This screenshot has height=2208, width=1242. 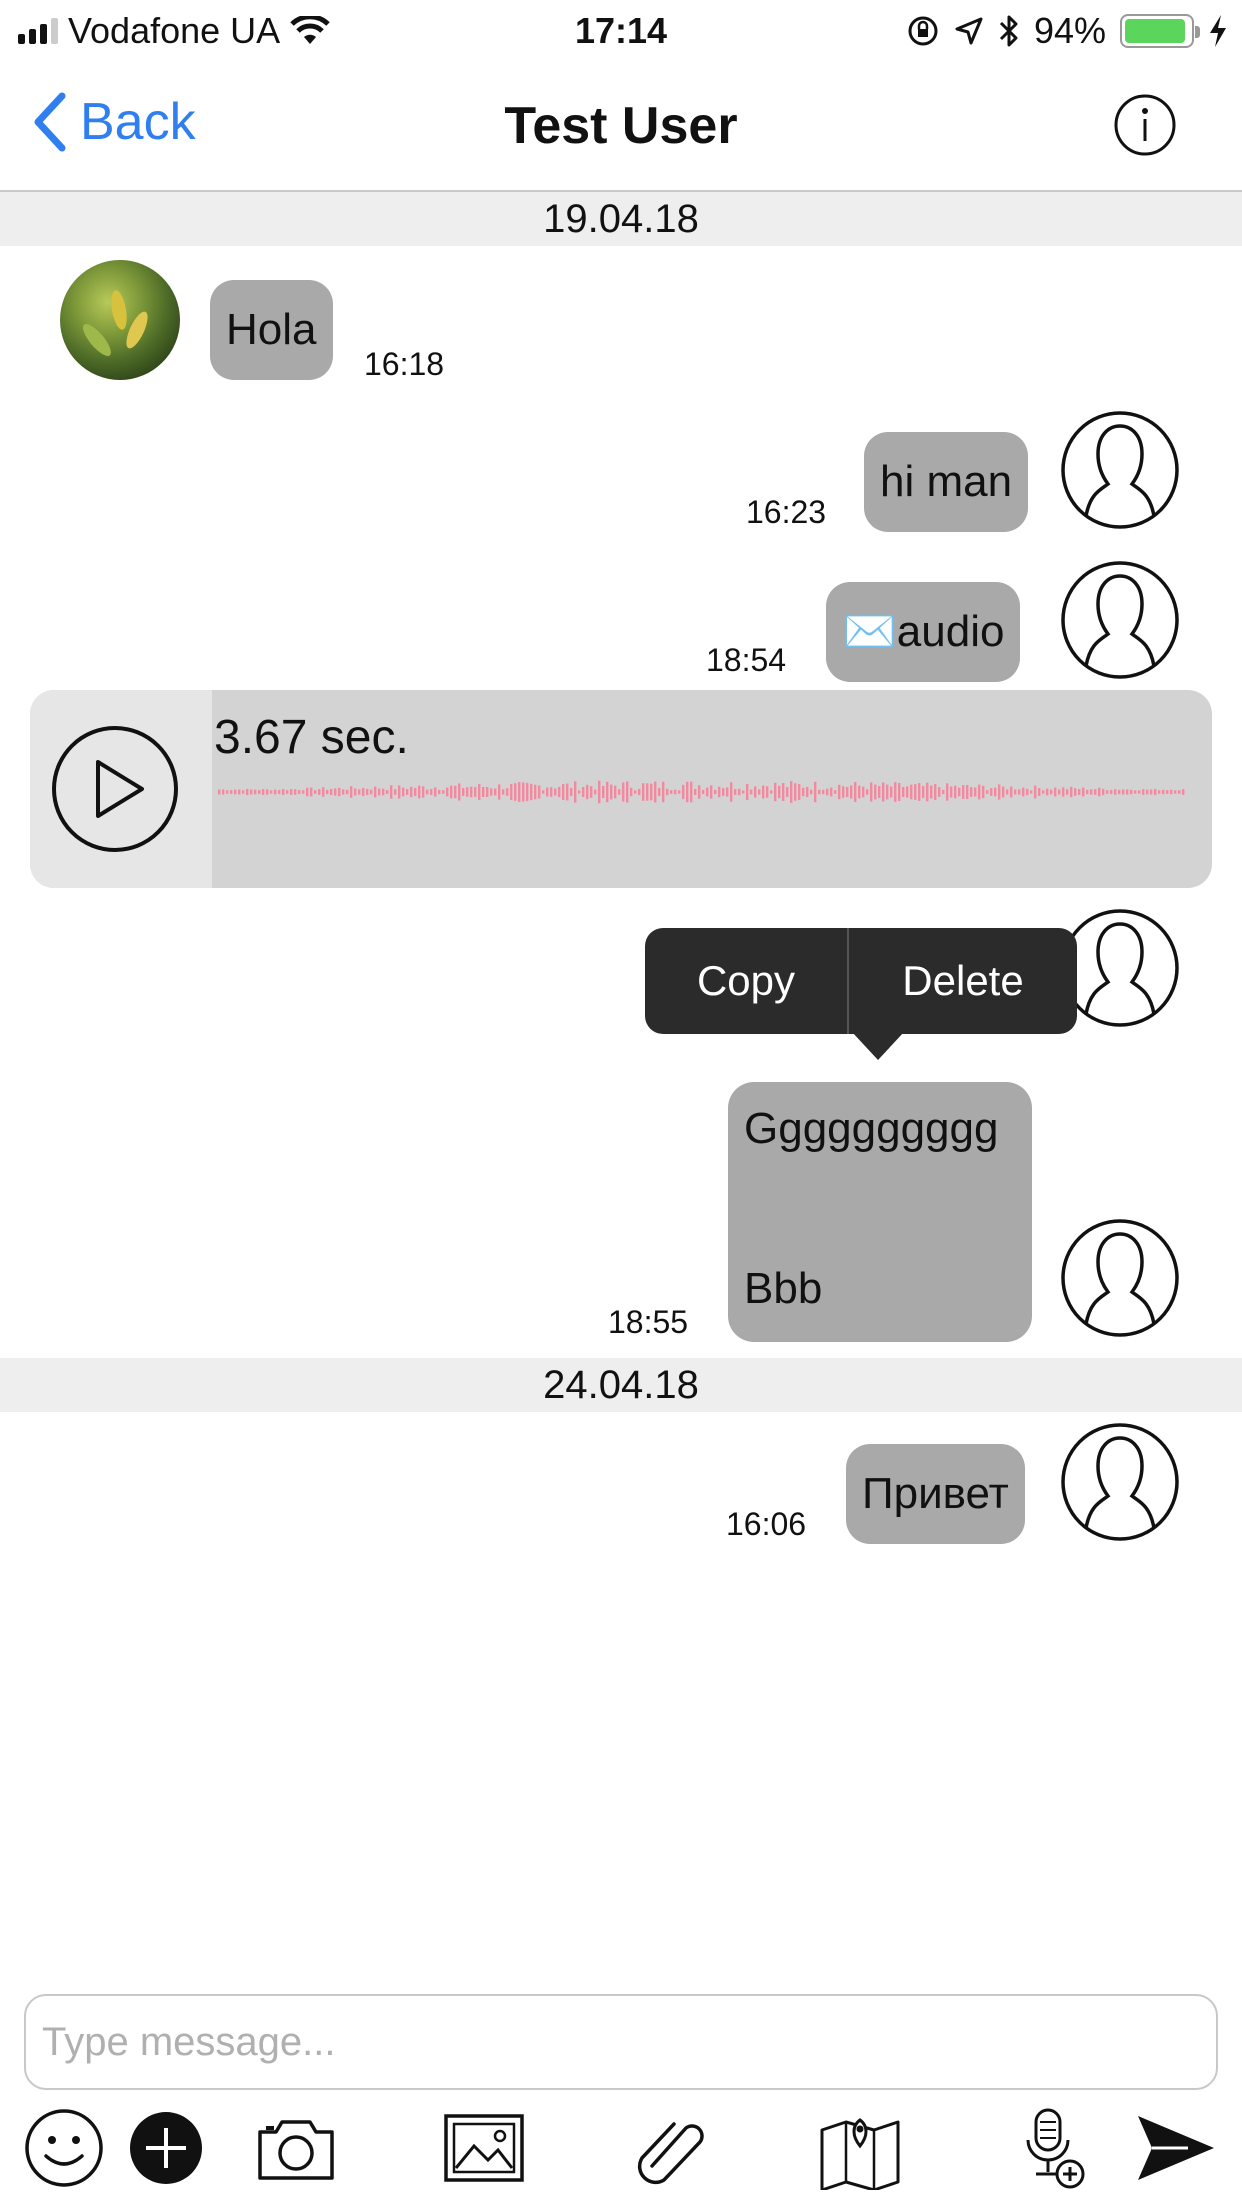 I want to click on message-bubble: ✉️audio, so click(x=923, y=632).